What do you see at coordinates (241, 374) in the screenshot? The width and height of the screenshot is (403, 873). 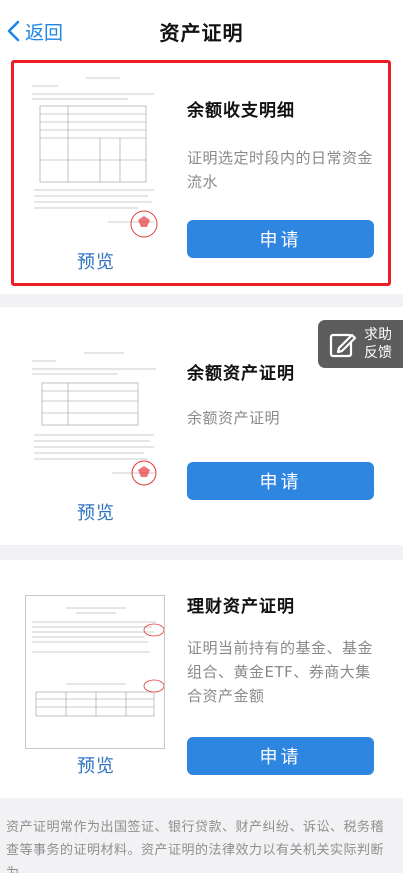 I see `card-title: 余额资产证明` at bounding box center [241, 374].